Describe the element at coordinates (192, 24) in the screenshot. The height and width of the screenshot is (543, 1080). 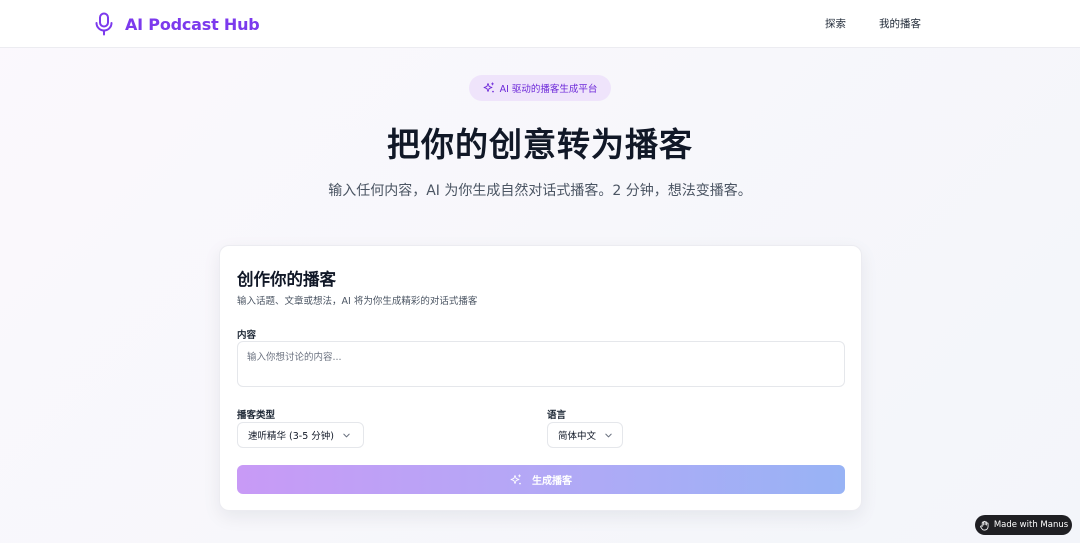
I see `brand-name: AI Podcast Hub` at that location.